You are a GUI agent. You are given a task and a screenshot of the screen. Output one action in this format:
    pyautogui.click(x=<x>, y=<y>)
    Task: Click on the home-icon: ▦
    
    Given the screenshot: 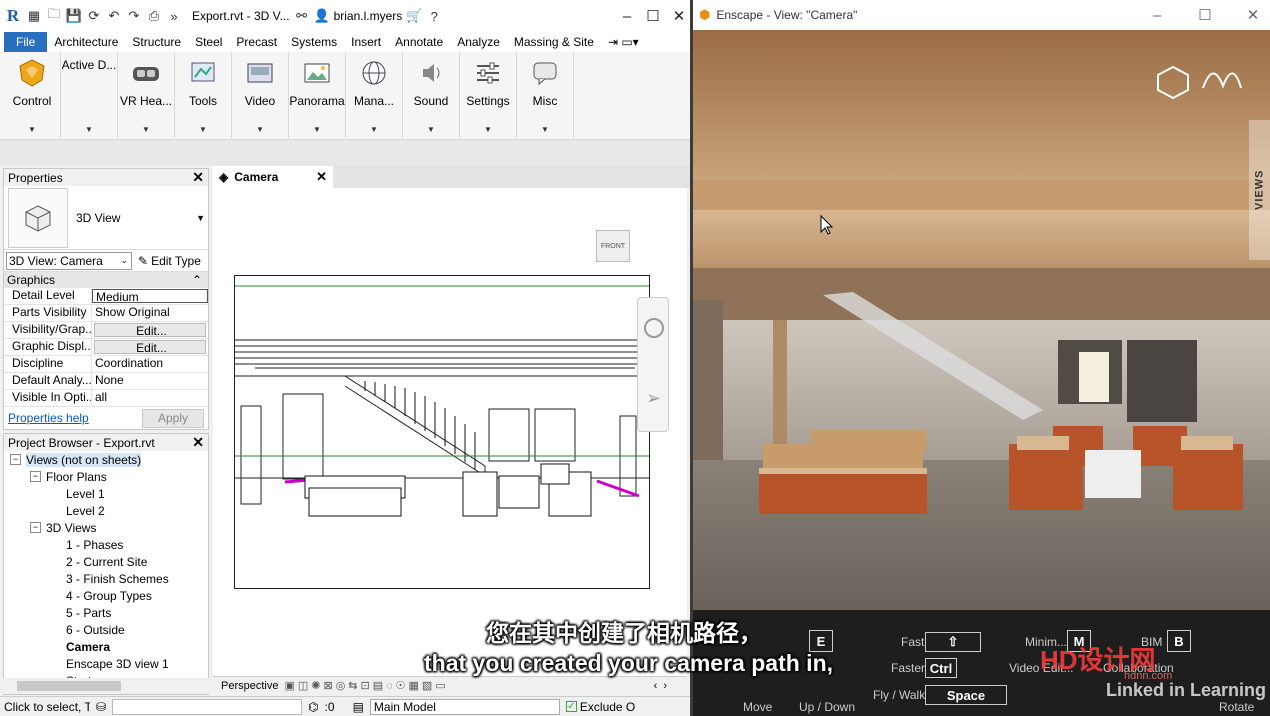 What is the action you would take?
    pyautogui.click(x=34, y=16)
    